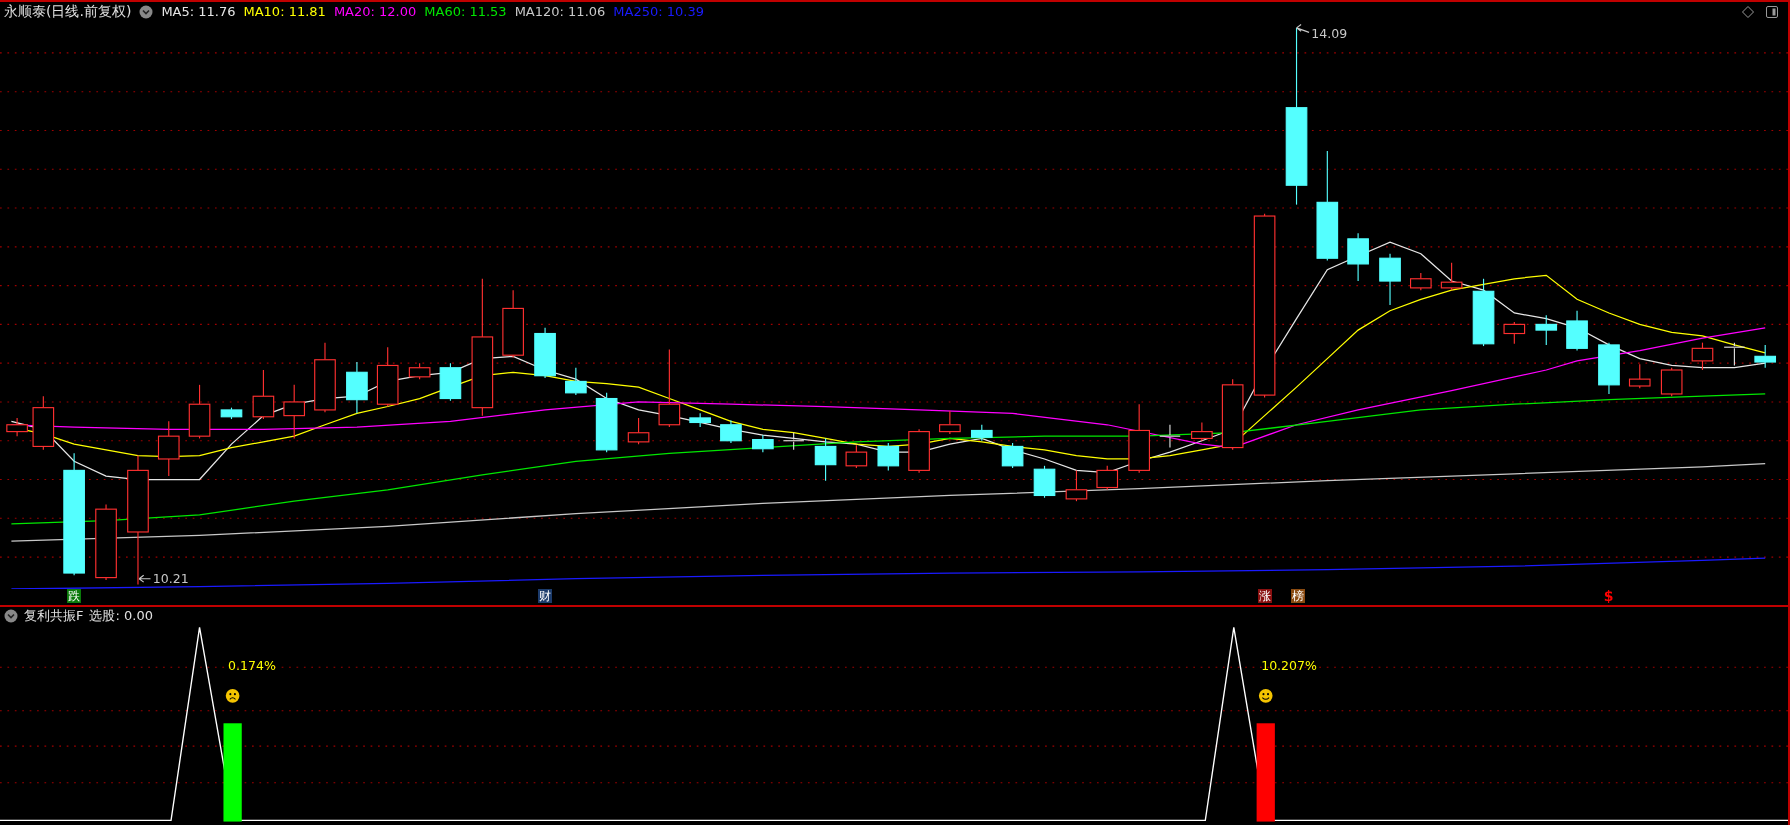 This screenshot has height=825, width=1790. Describe the element at coordinates (560, 11) in the screenshot. I see `moving-average-reading: MA120: 11.06` at that location.